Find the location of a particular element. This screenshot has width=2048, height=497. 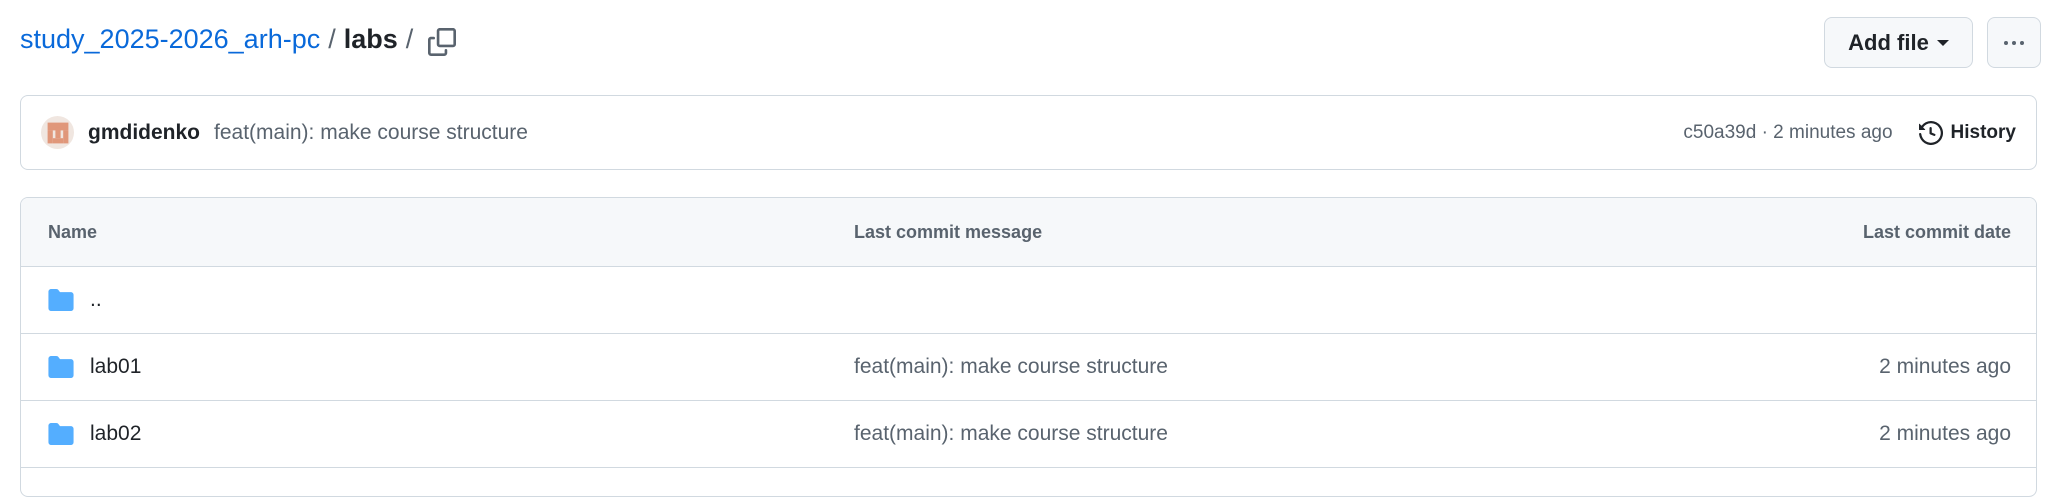

history-label: History is located at coordinates (1983, 132).